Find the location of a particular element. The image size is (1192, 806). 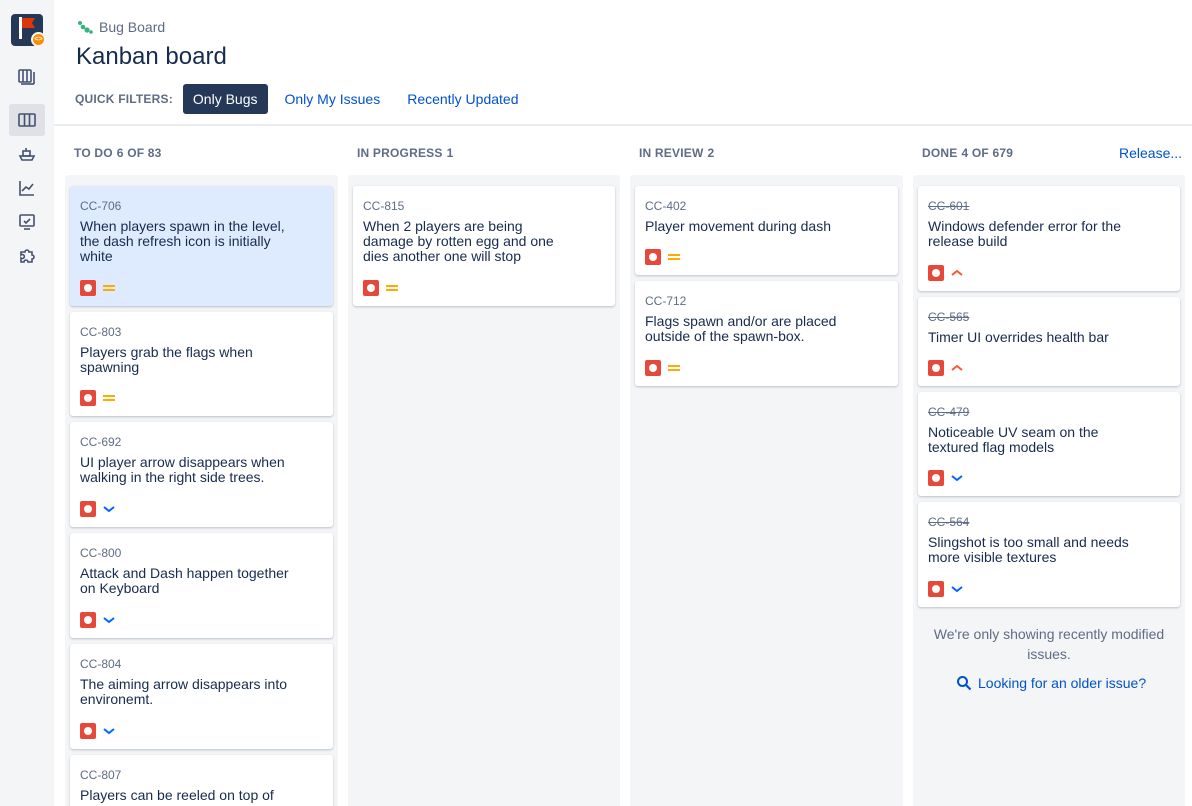

issue-key: CC-479 is located at coordinates (949, 412).